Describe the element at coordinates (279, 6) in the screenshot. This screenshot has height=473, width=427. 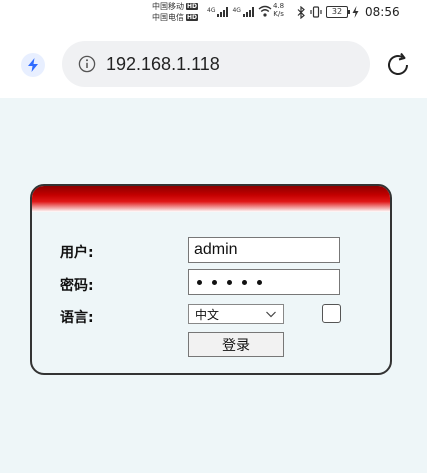
I see `speed-value: 4.8` at that location.